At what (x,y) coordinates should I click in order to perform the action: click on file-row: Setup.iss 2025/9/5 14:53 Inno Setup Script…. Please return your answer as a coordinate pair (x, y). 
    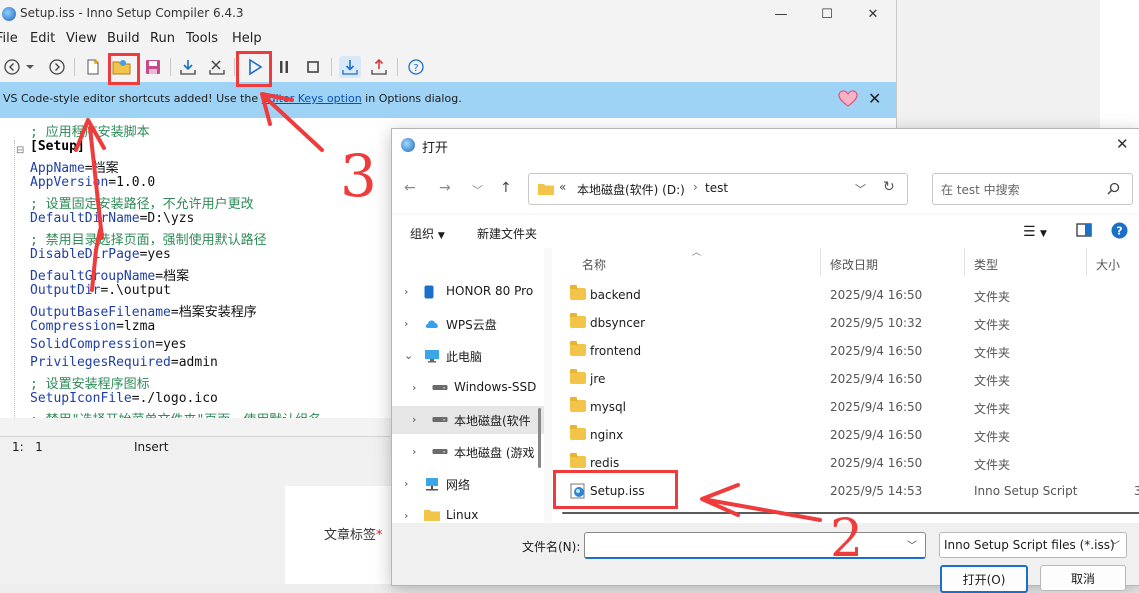
    Looking at the image, I should click on (845, 491).